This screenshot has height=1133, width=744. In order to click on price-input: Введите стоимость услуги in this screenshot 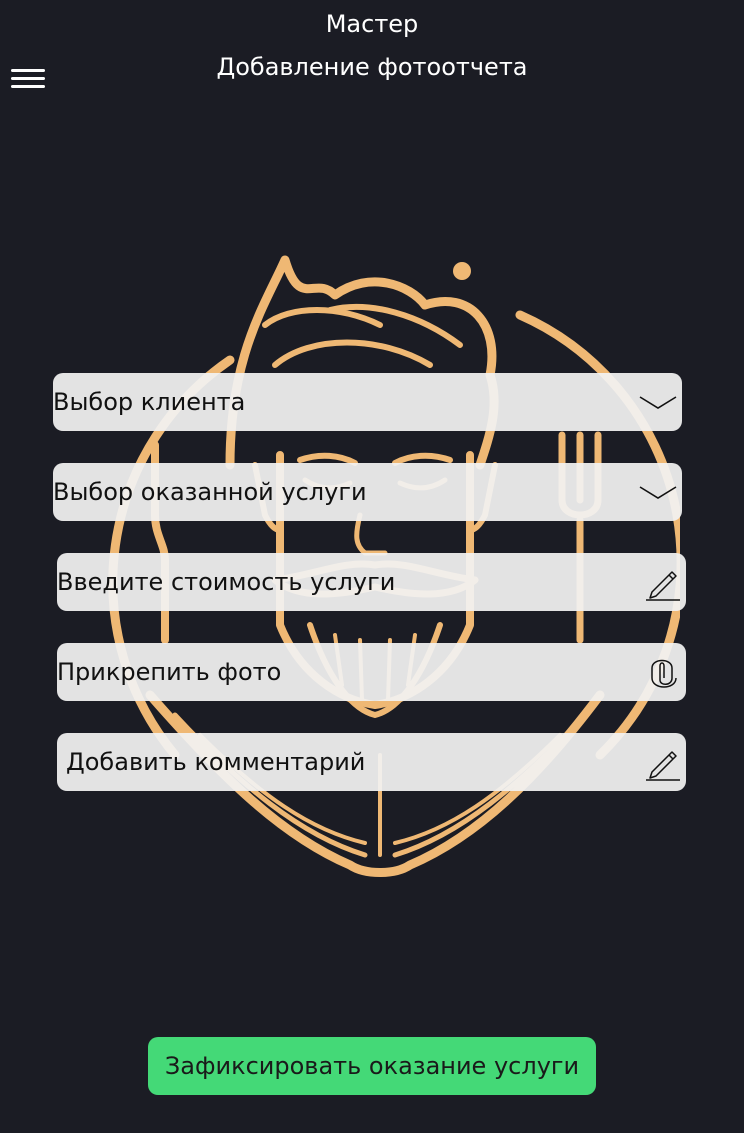, I will do `click(371, 582)`.